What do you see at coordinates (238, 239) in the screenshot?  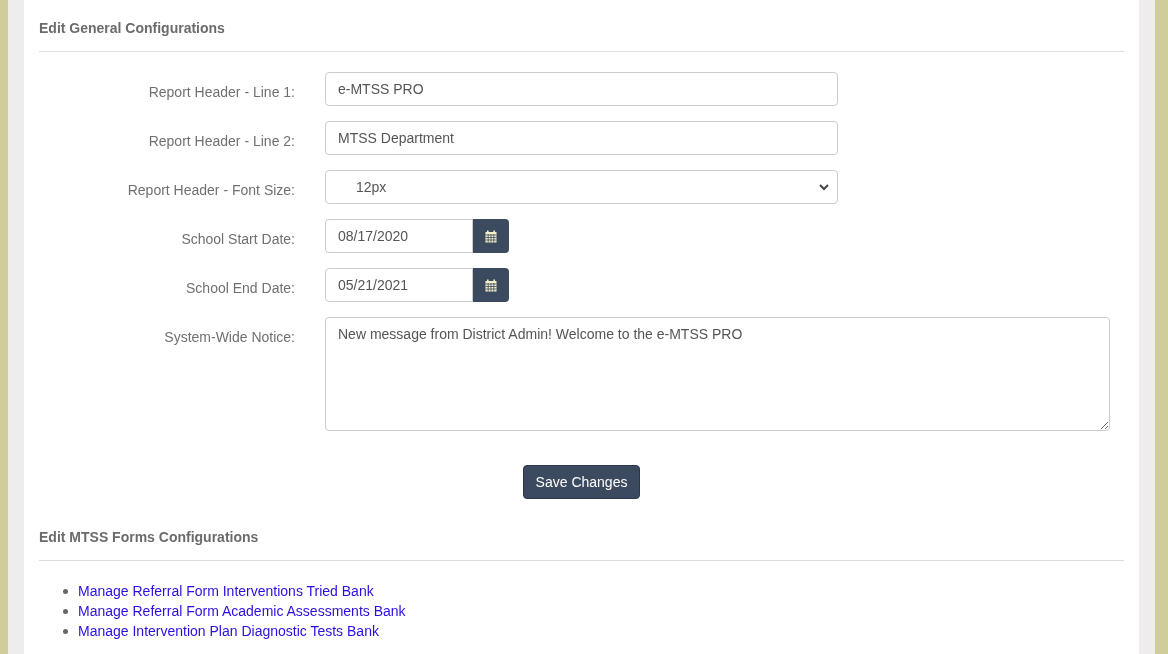 I see `field-label: School Start Date:` at bounding box center [238, 239].